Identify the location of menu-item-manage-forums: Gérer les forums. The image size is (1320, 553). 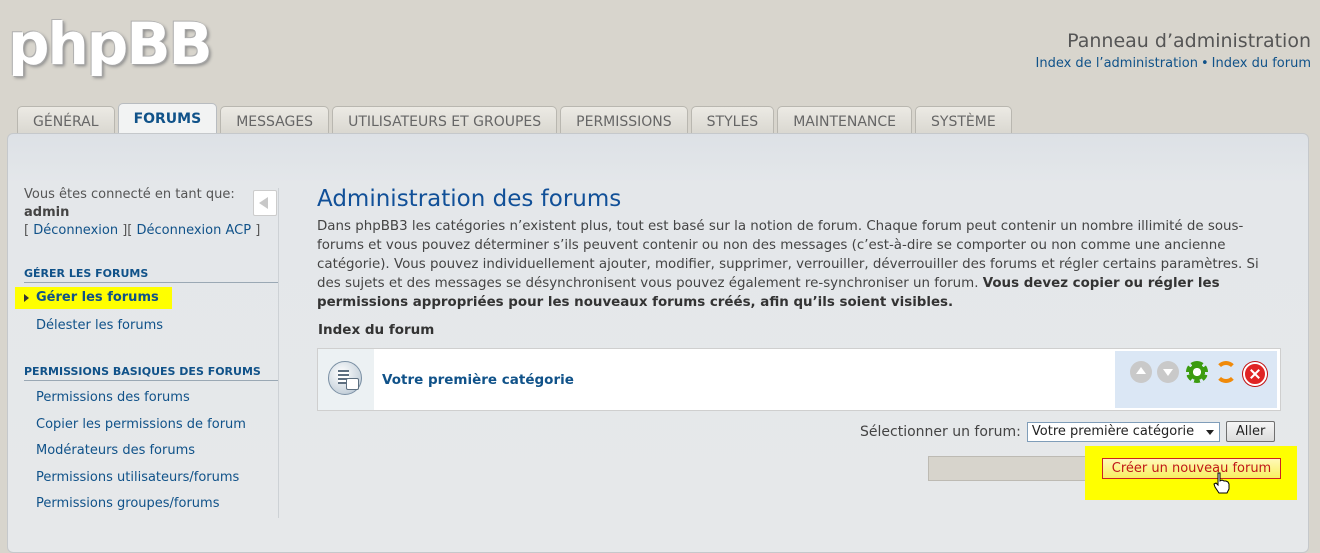
(93, 298).